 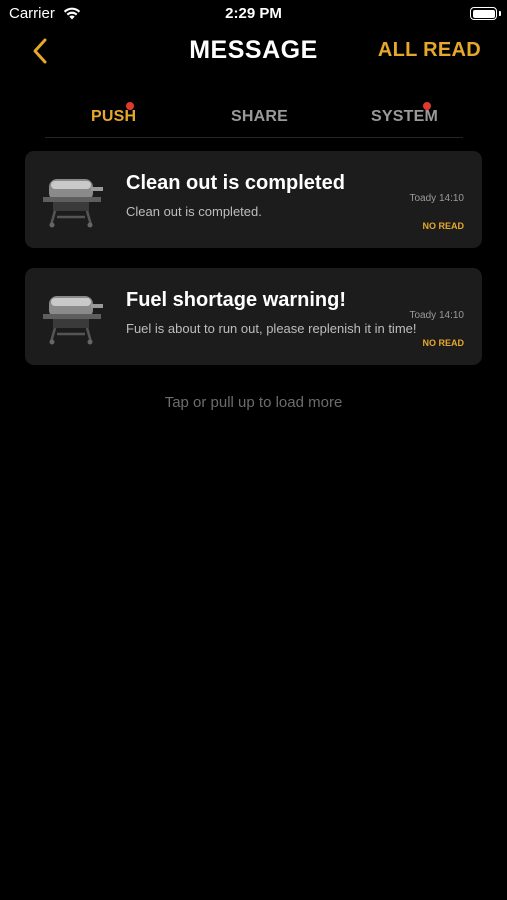 I want to click on status-time: 2:29 PM, so click(x=253, y=13).